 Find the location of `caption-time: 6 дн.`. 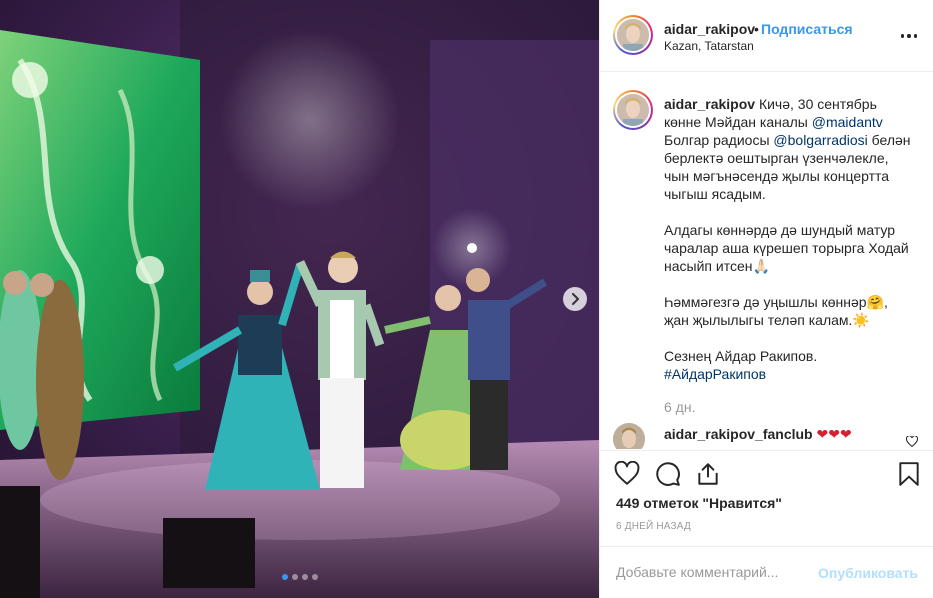

caption-time: 6 дн. is located at coordinates (679, 407).